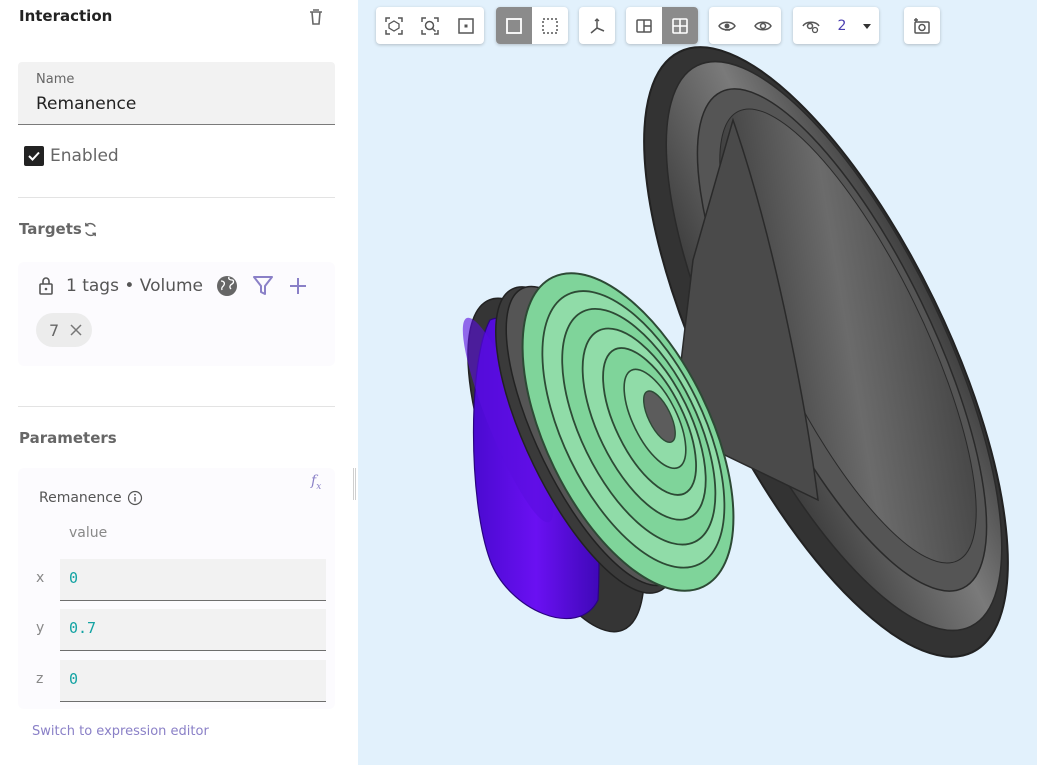 The height and width of the screenshot is (765, 1037). Describe the element at coordinates (193, 580) in the screenshot. I see `value-field-x: 0` at that location.